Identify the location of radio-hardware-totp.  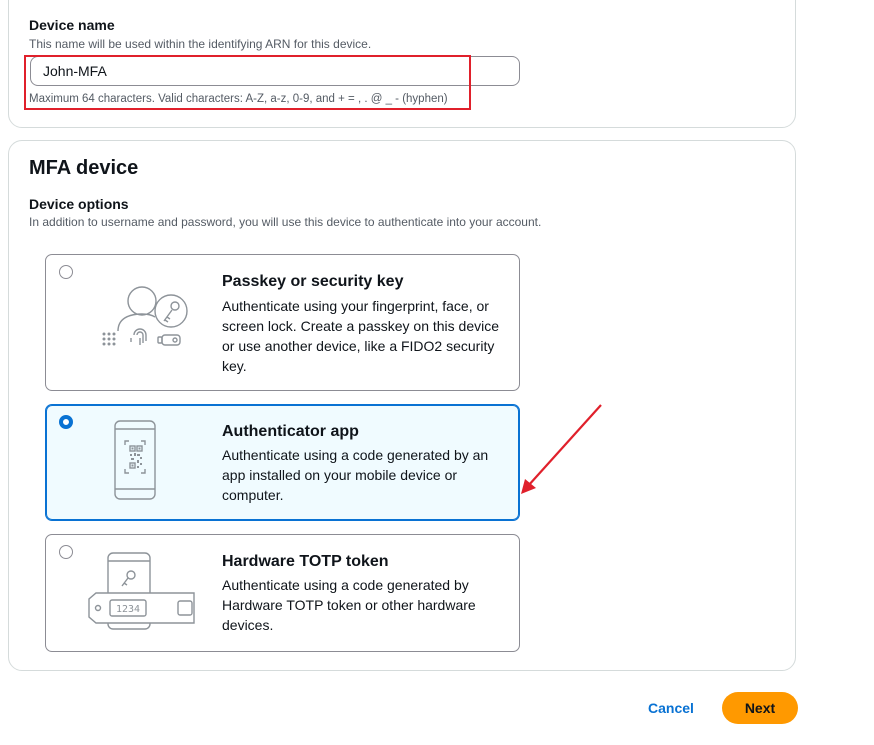
(66, 552).